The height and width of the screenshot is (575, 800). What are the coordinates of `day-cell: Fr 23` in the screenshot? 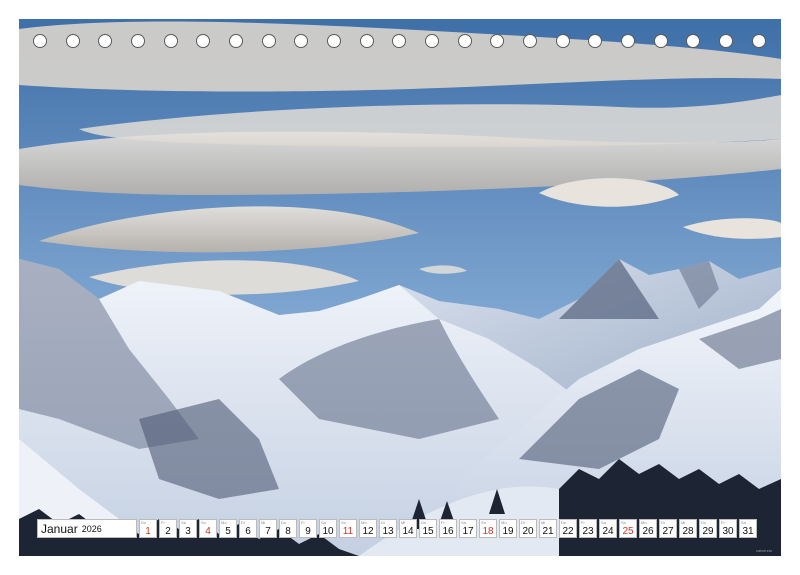 It's located at (588, 528).